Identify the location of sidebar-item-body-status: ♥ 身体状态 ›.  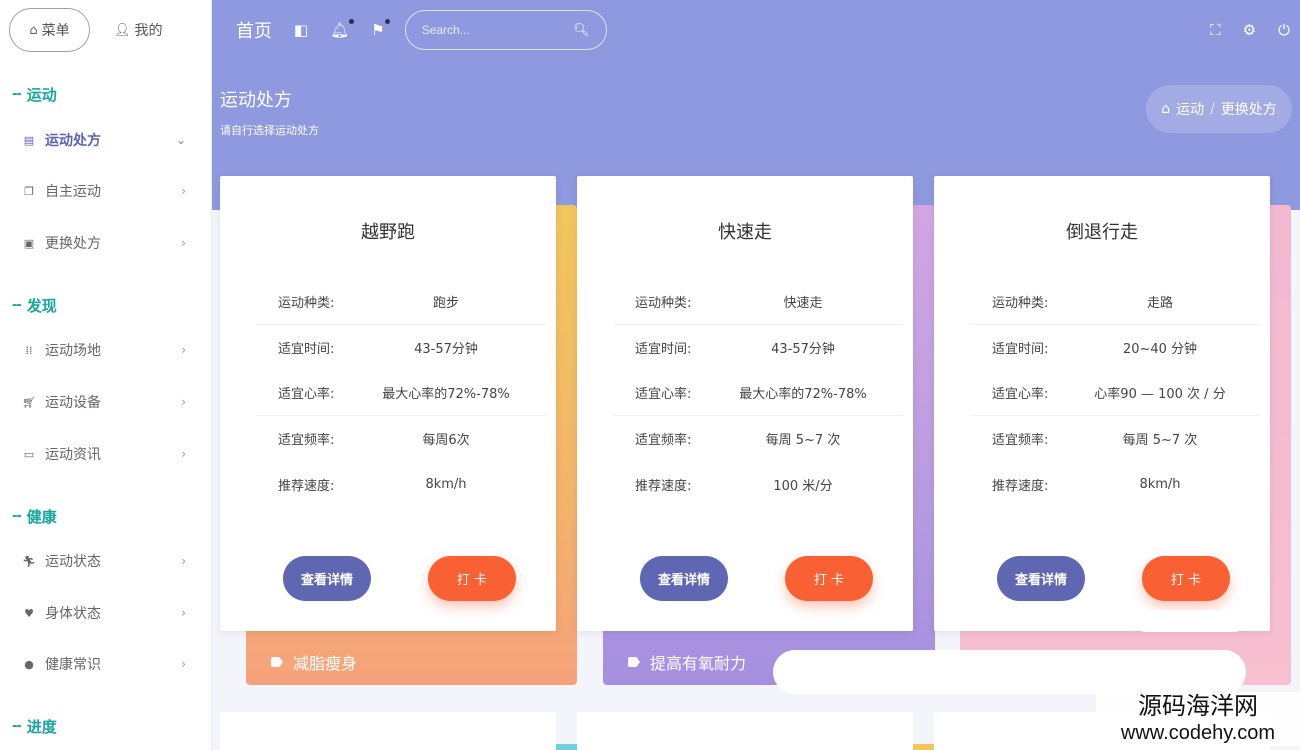
(106, 613).